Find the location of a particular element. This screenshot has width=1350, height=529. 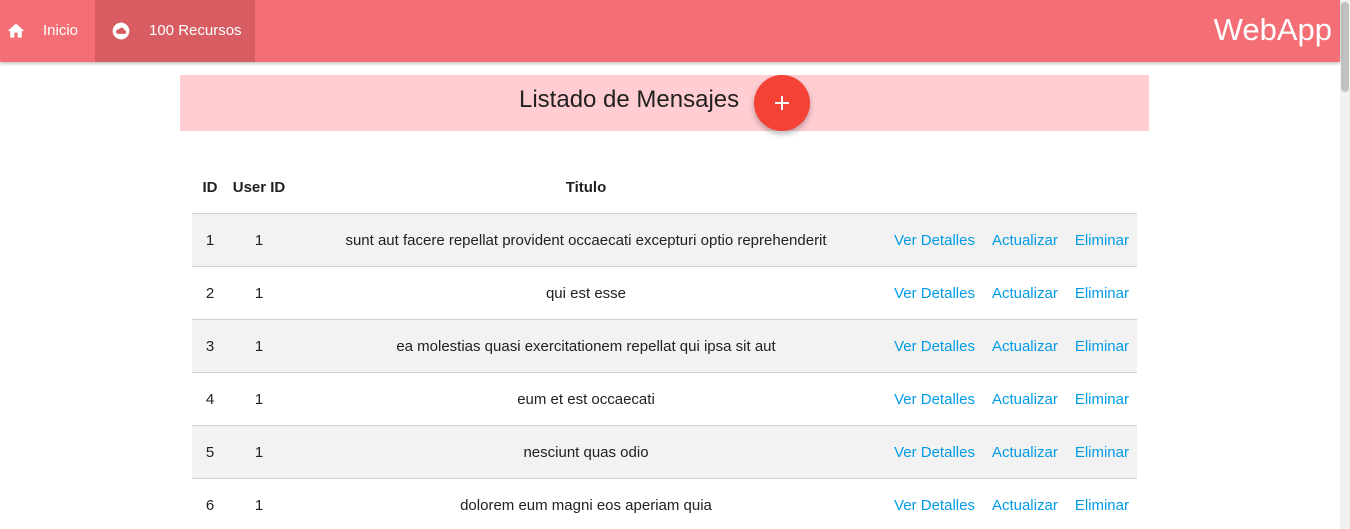

top-navbar: Inicio 100 Recursos WebApp is located at coordinates (670, 31).